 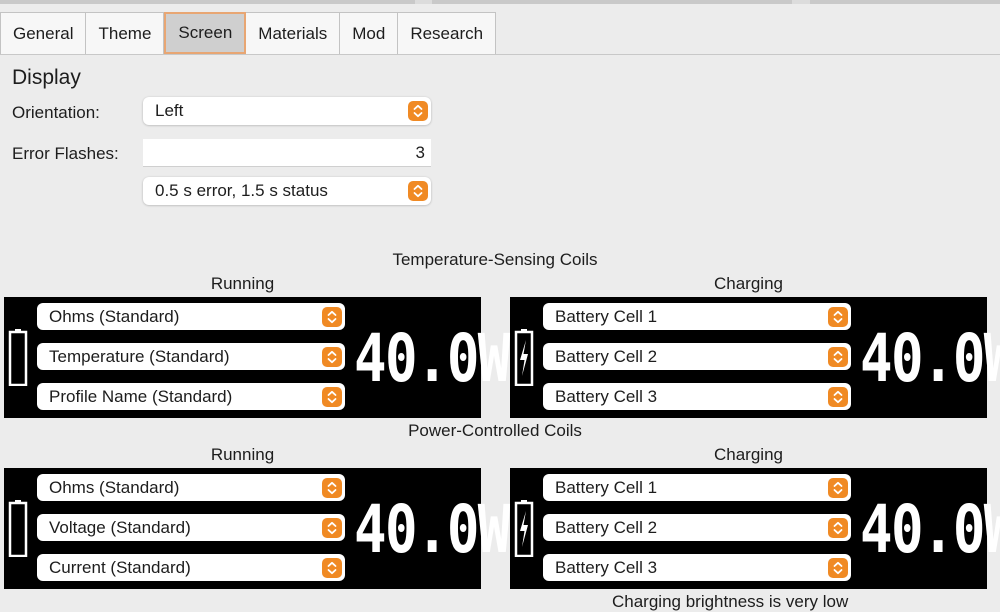 I want to click on power-running-row-2-select: Voltage (Standard), so click(x=191, y=527).